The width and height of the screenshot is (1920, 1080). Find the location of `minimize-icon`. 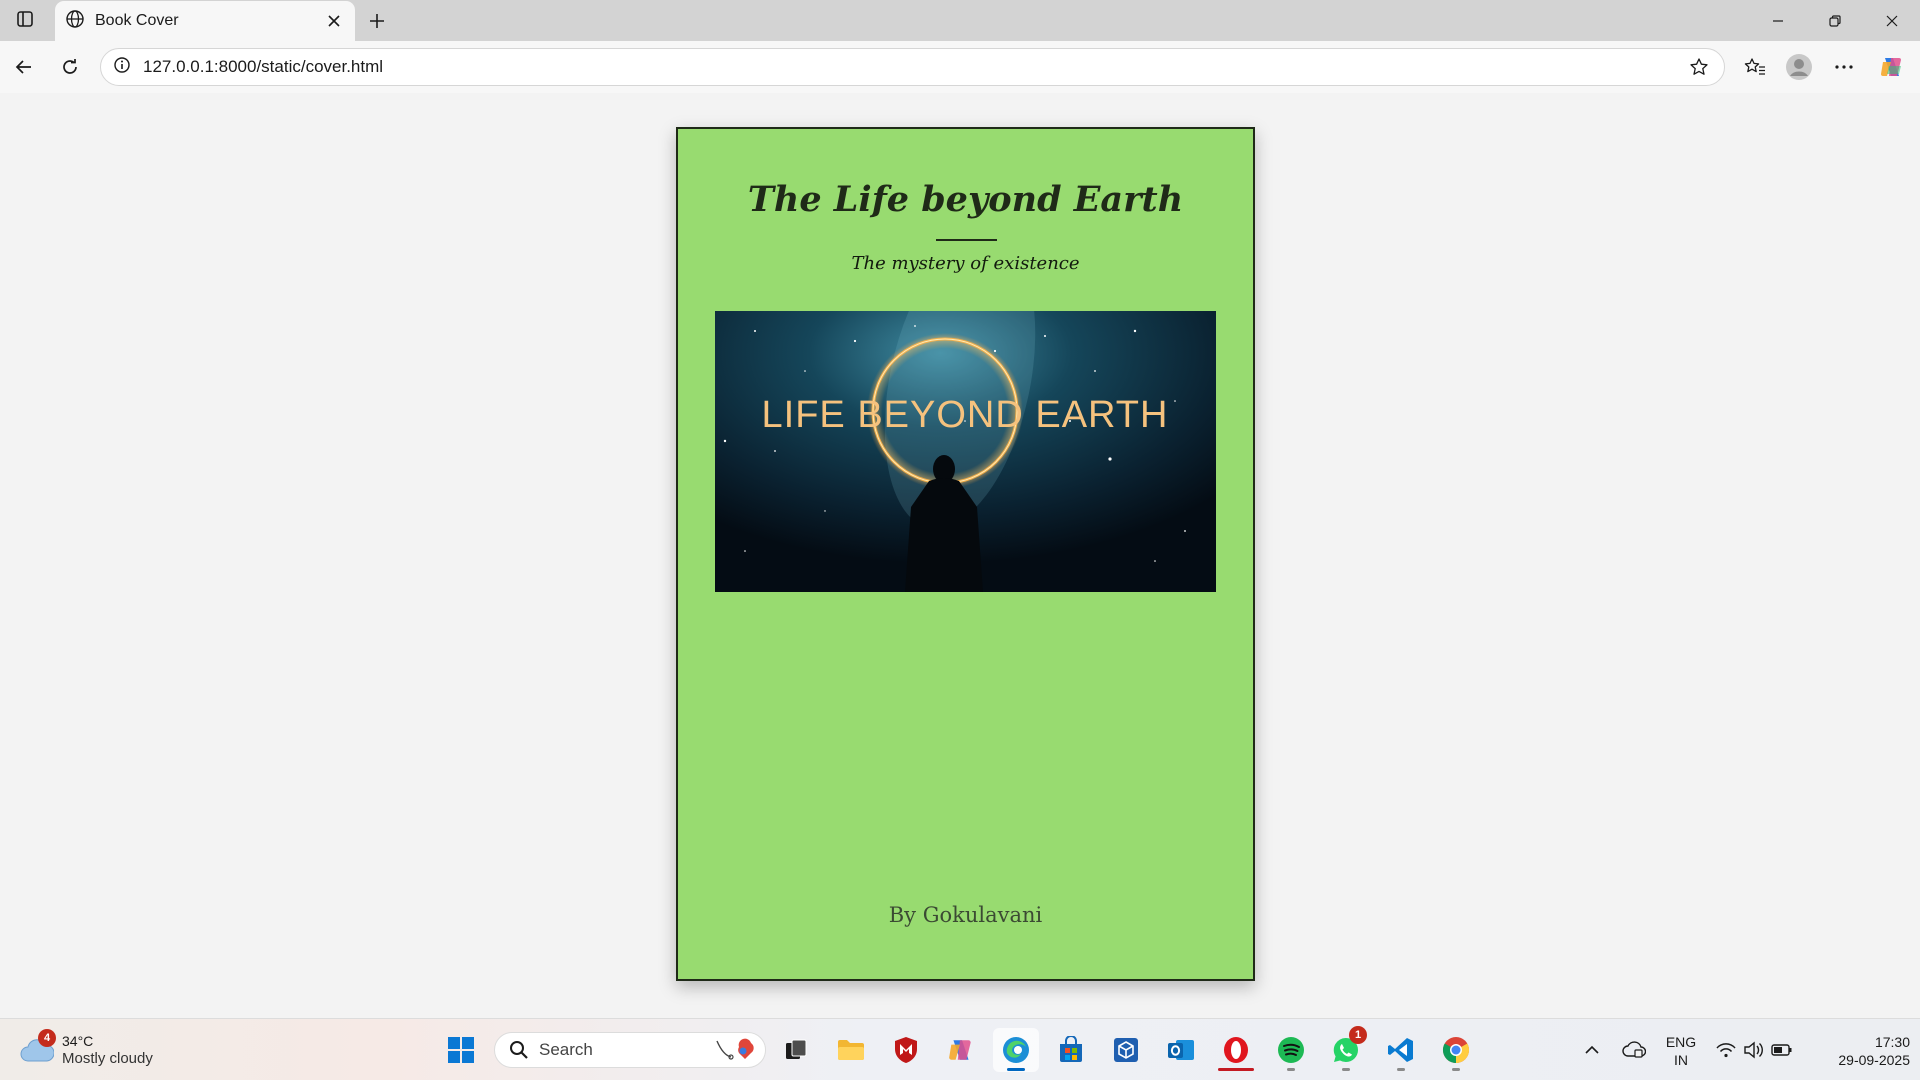

minimize-icon is located at coordinates (1777, 20).